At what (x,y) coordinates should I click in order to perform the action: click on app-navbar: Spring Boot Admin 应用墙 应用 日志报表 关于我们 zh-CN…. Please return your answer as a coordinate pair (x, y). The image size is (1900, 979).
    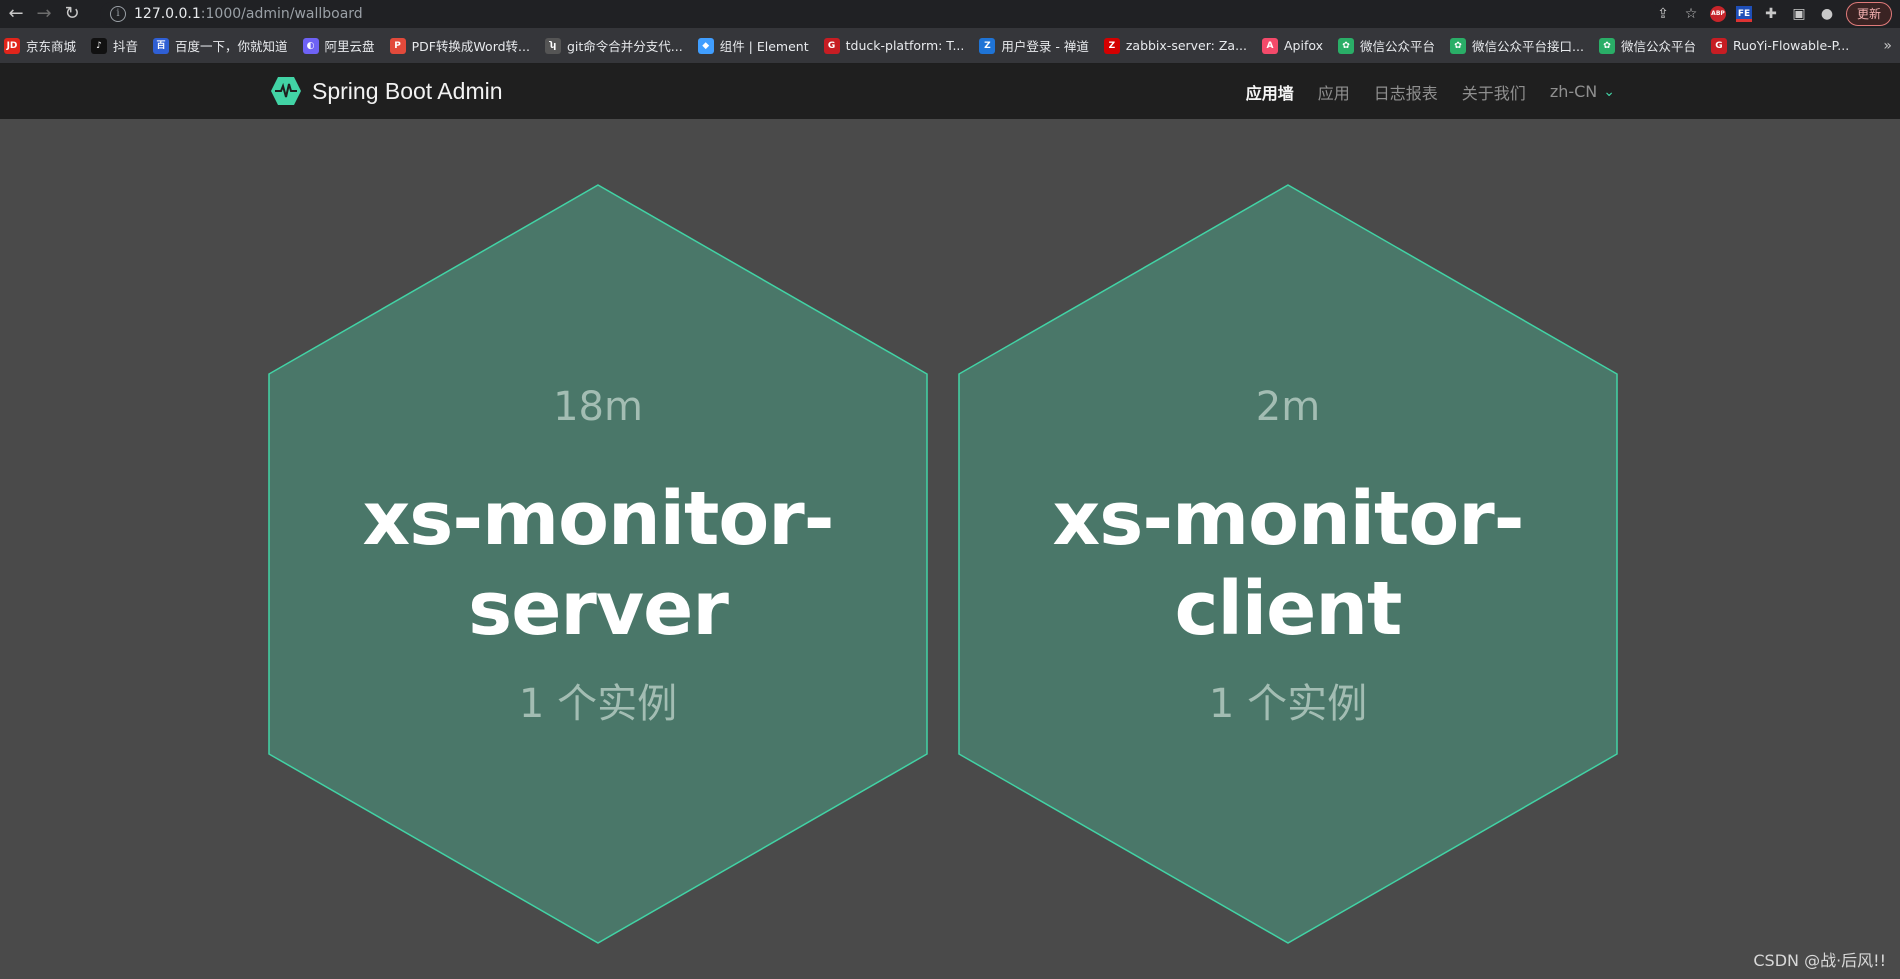
    Looking at the image, I should click on (950, 91).